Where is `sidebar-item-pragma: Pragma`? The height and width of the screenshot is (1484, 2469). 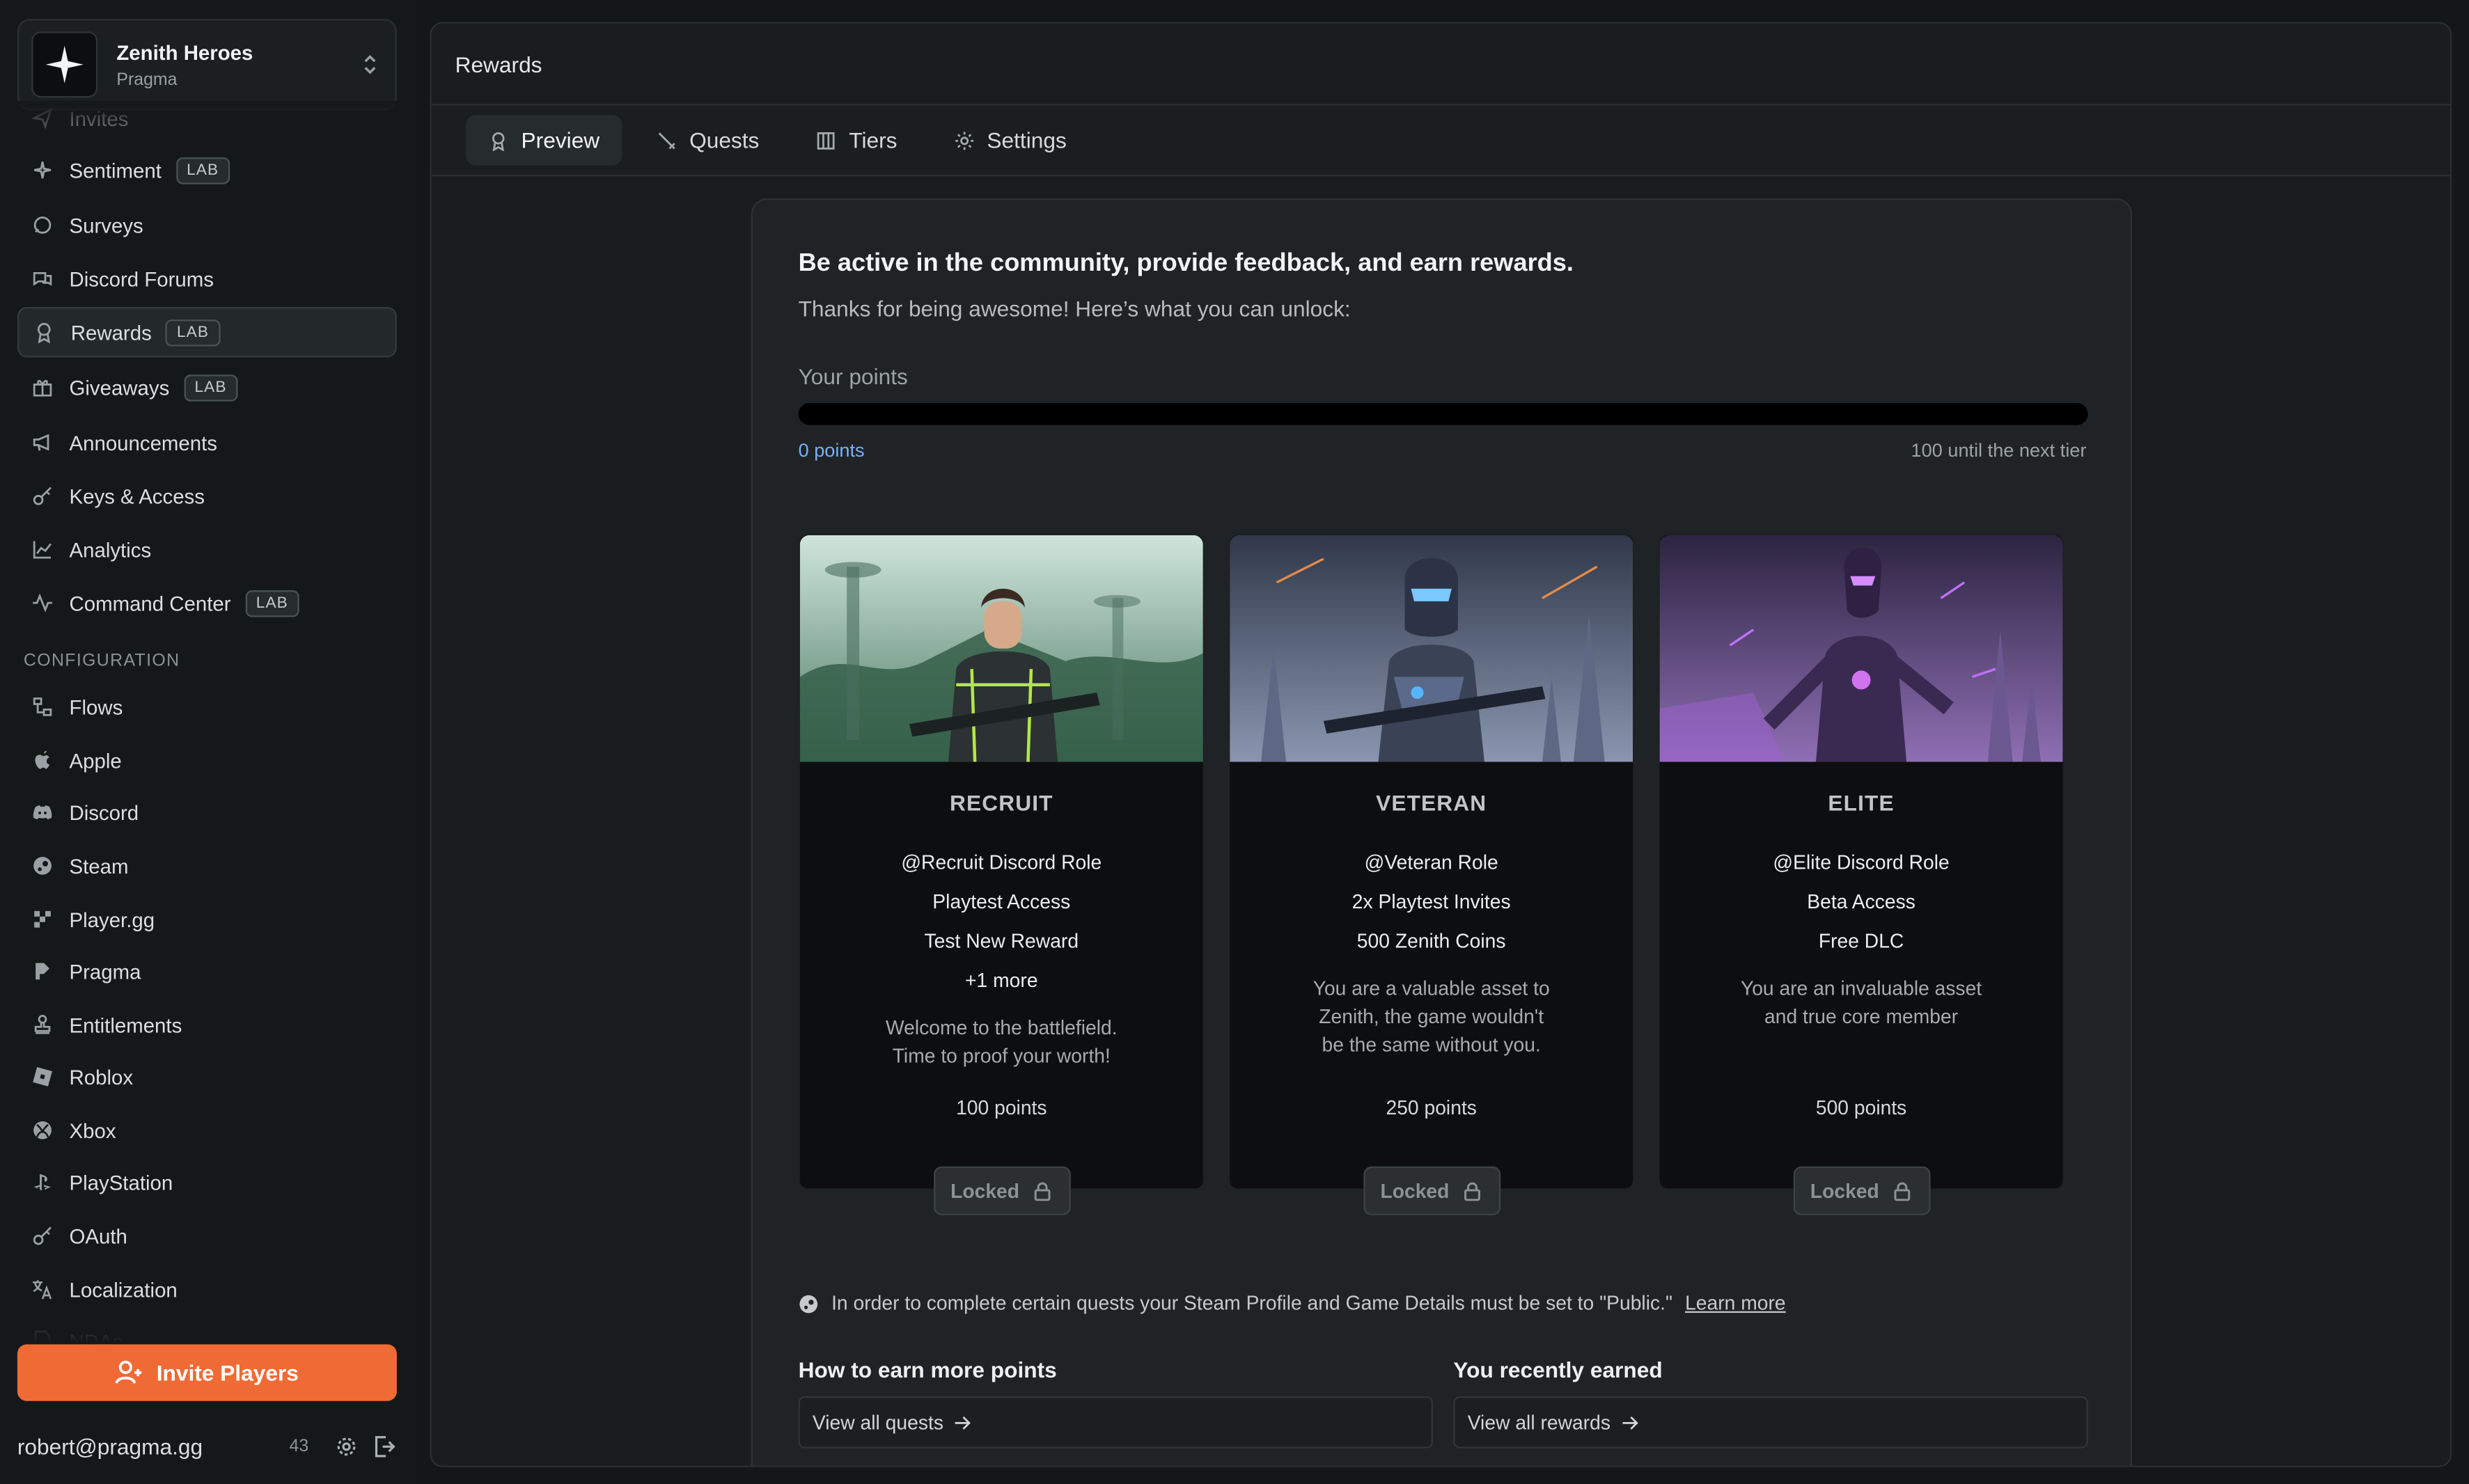
sidebar-item-pragma: Pragma is located at coordinates (207, 971).